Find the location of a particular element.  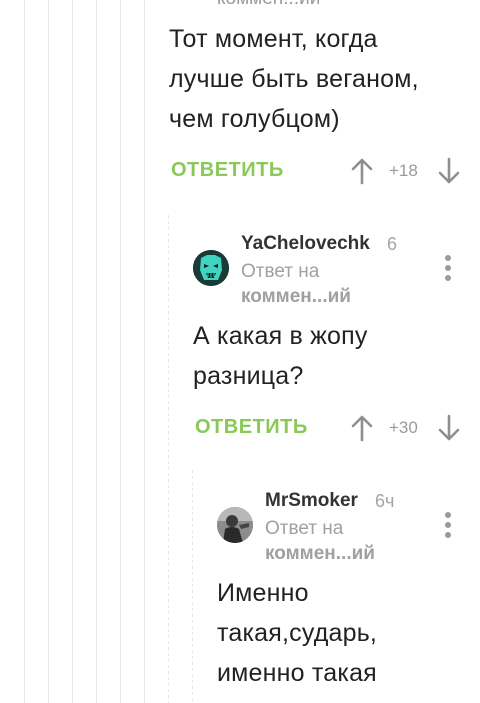

comment-text-line: лучше быть веганом, is located at coordinates (294, 79).